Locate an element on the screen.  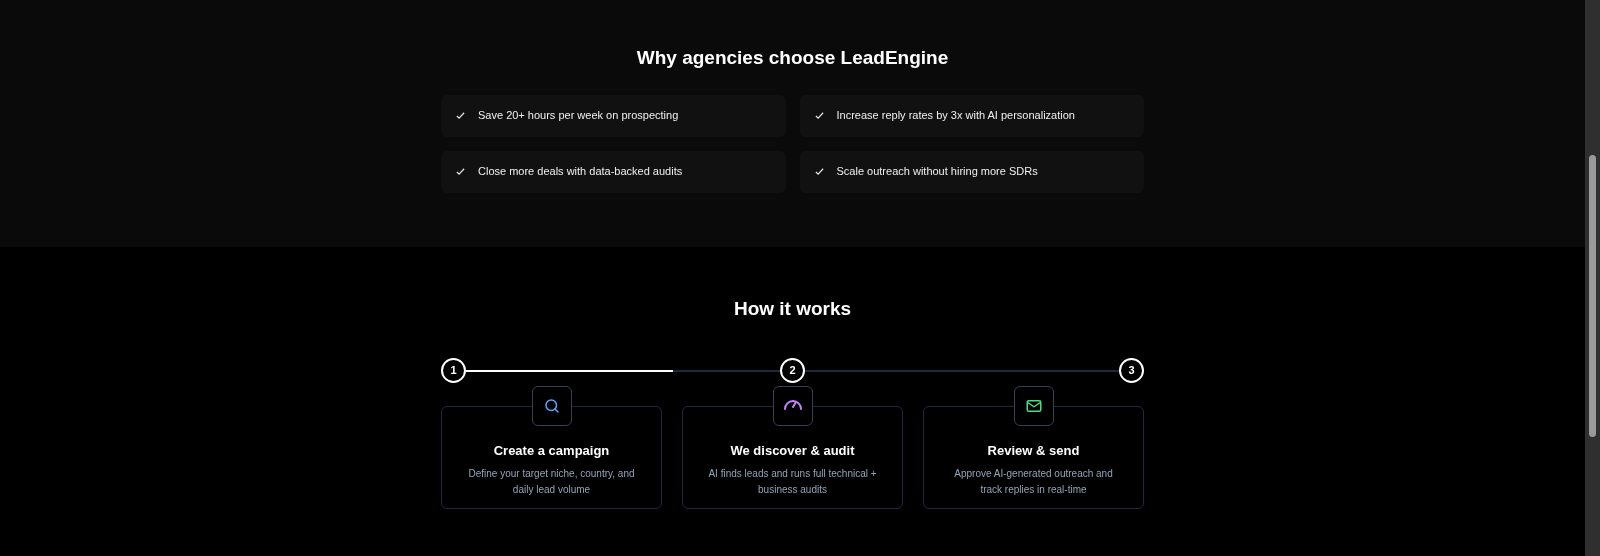
scrollbar is located at coordinates (1592, 278).